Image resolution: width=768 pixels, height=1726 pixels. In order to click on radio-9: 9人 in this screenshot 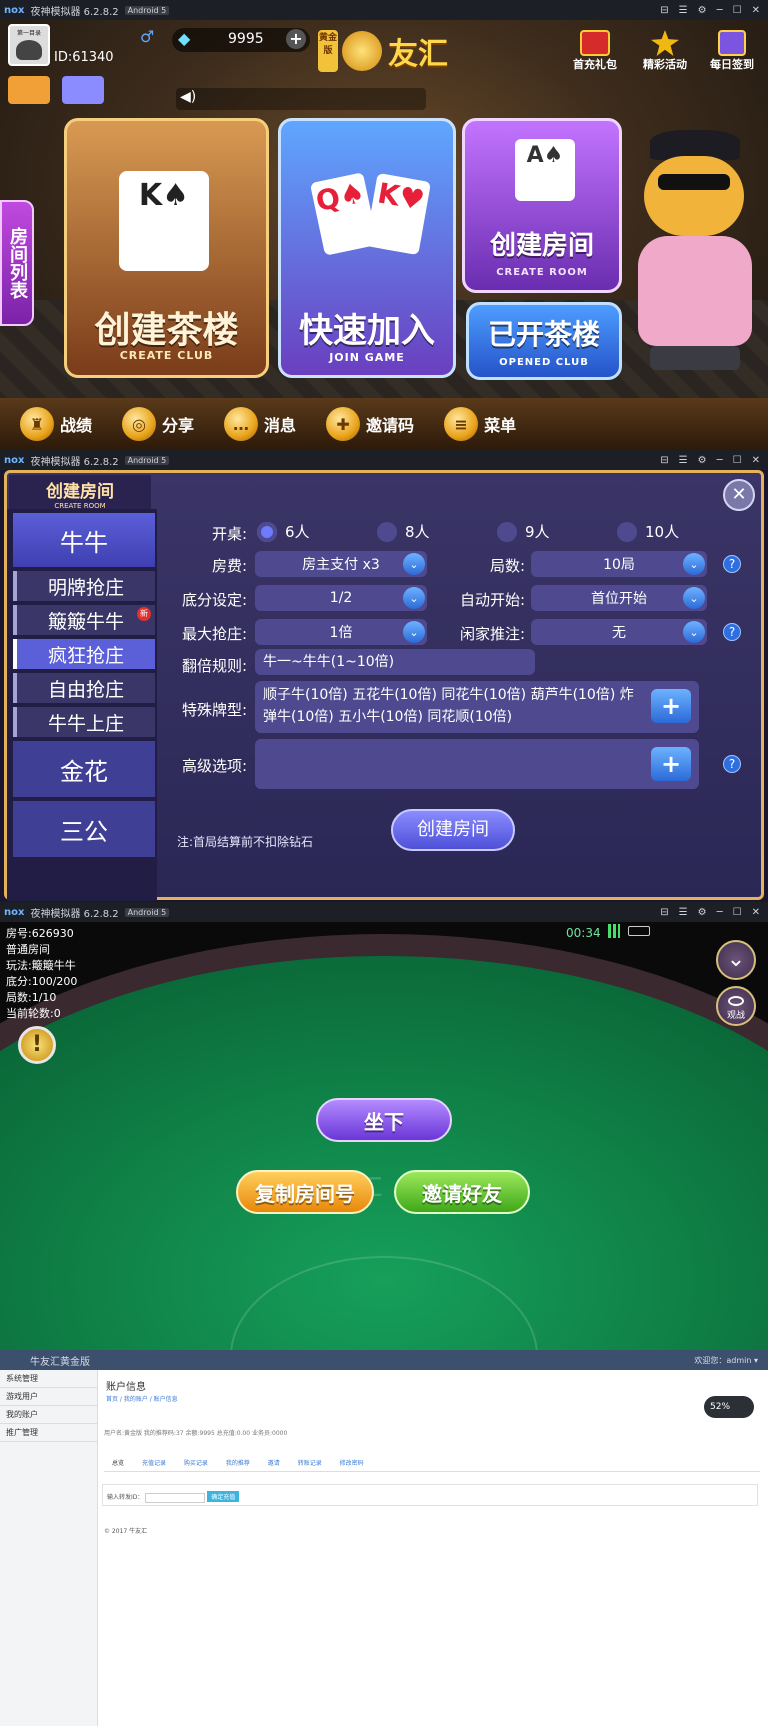, I will do `click(523, 531)`.